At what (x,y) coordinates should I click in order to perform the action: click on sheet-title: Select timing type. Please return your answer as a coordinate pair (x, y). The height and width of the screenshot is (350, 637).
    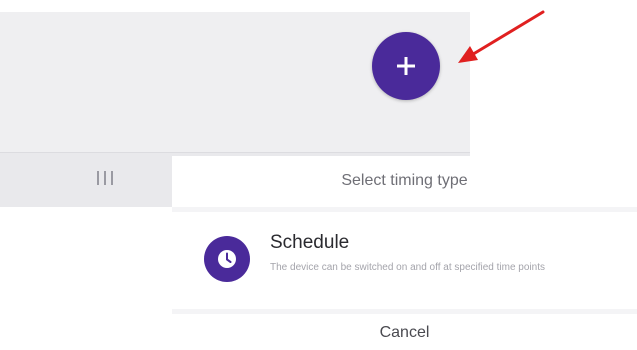
    Looking at the image, I should click on (404, 180).